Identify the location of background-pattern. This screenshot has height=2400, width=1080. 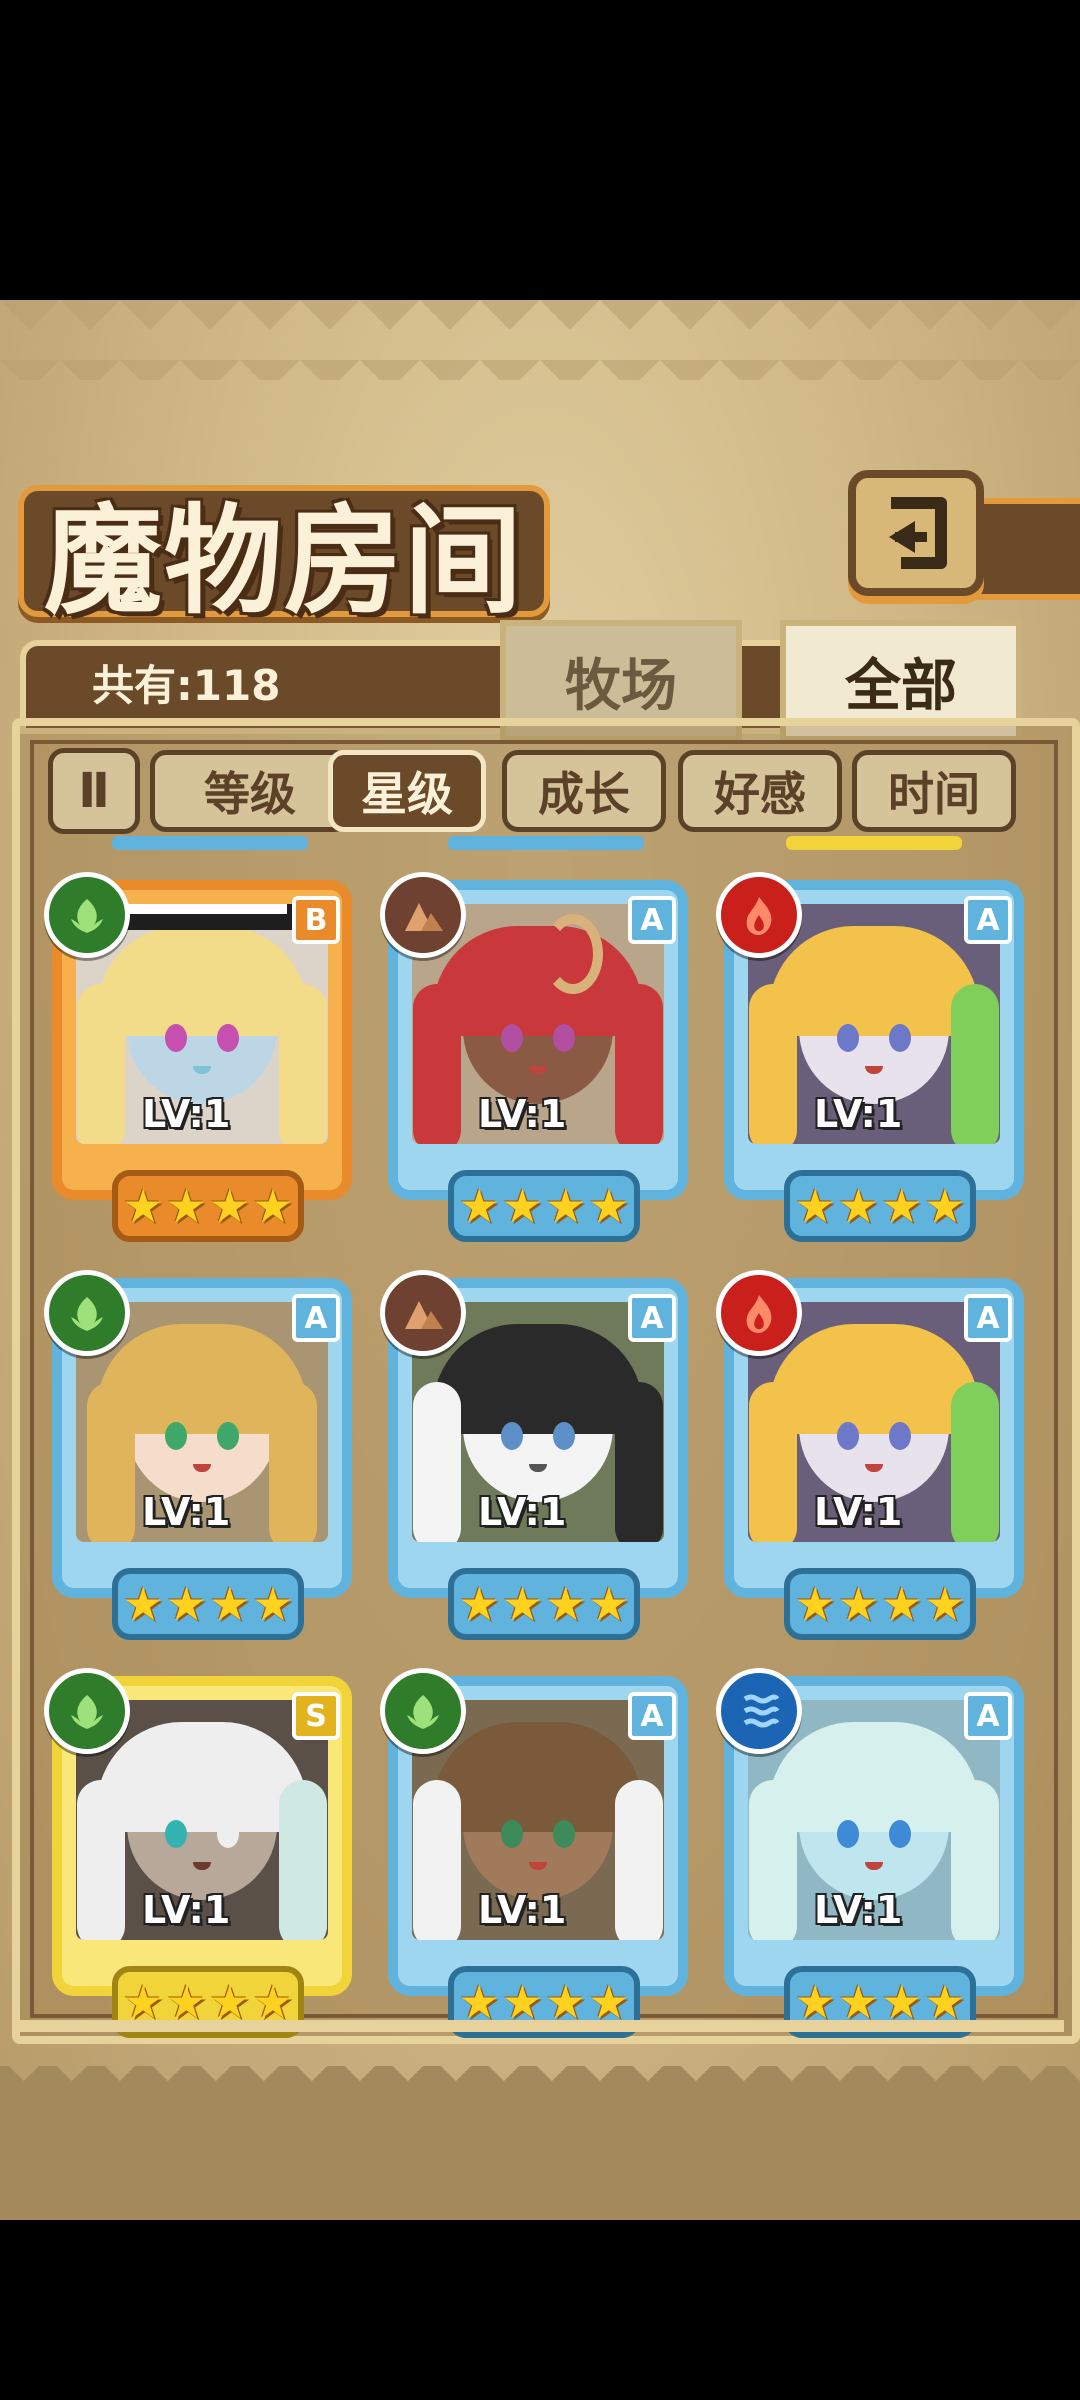
(540, 340).